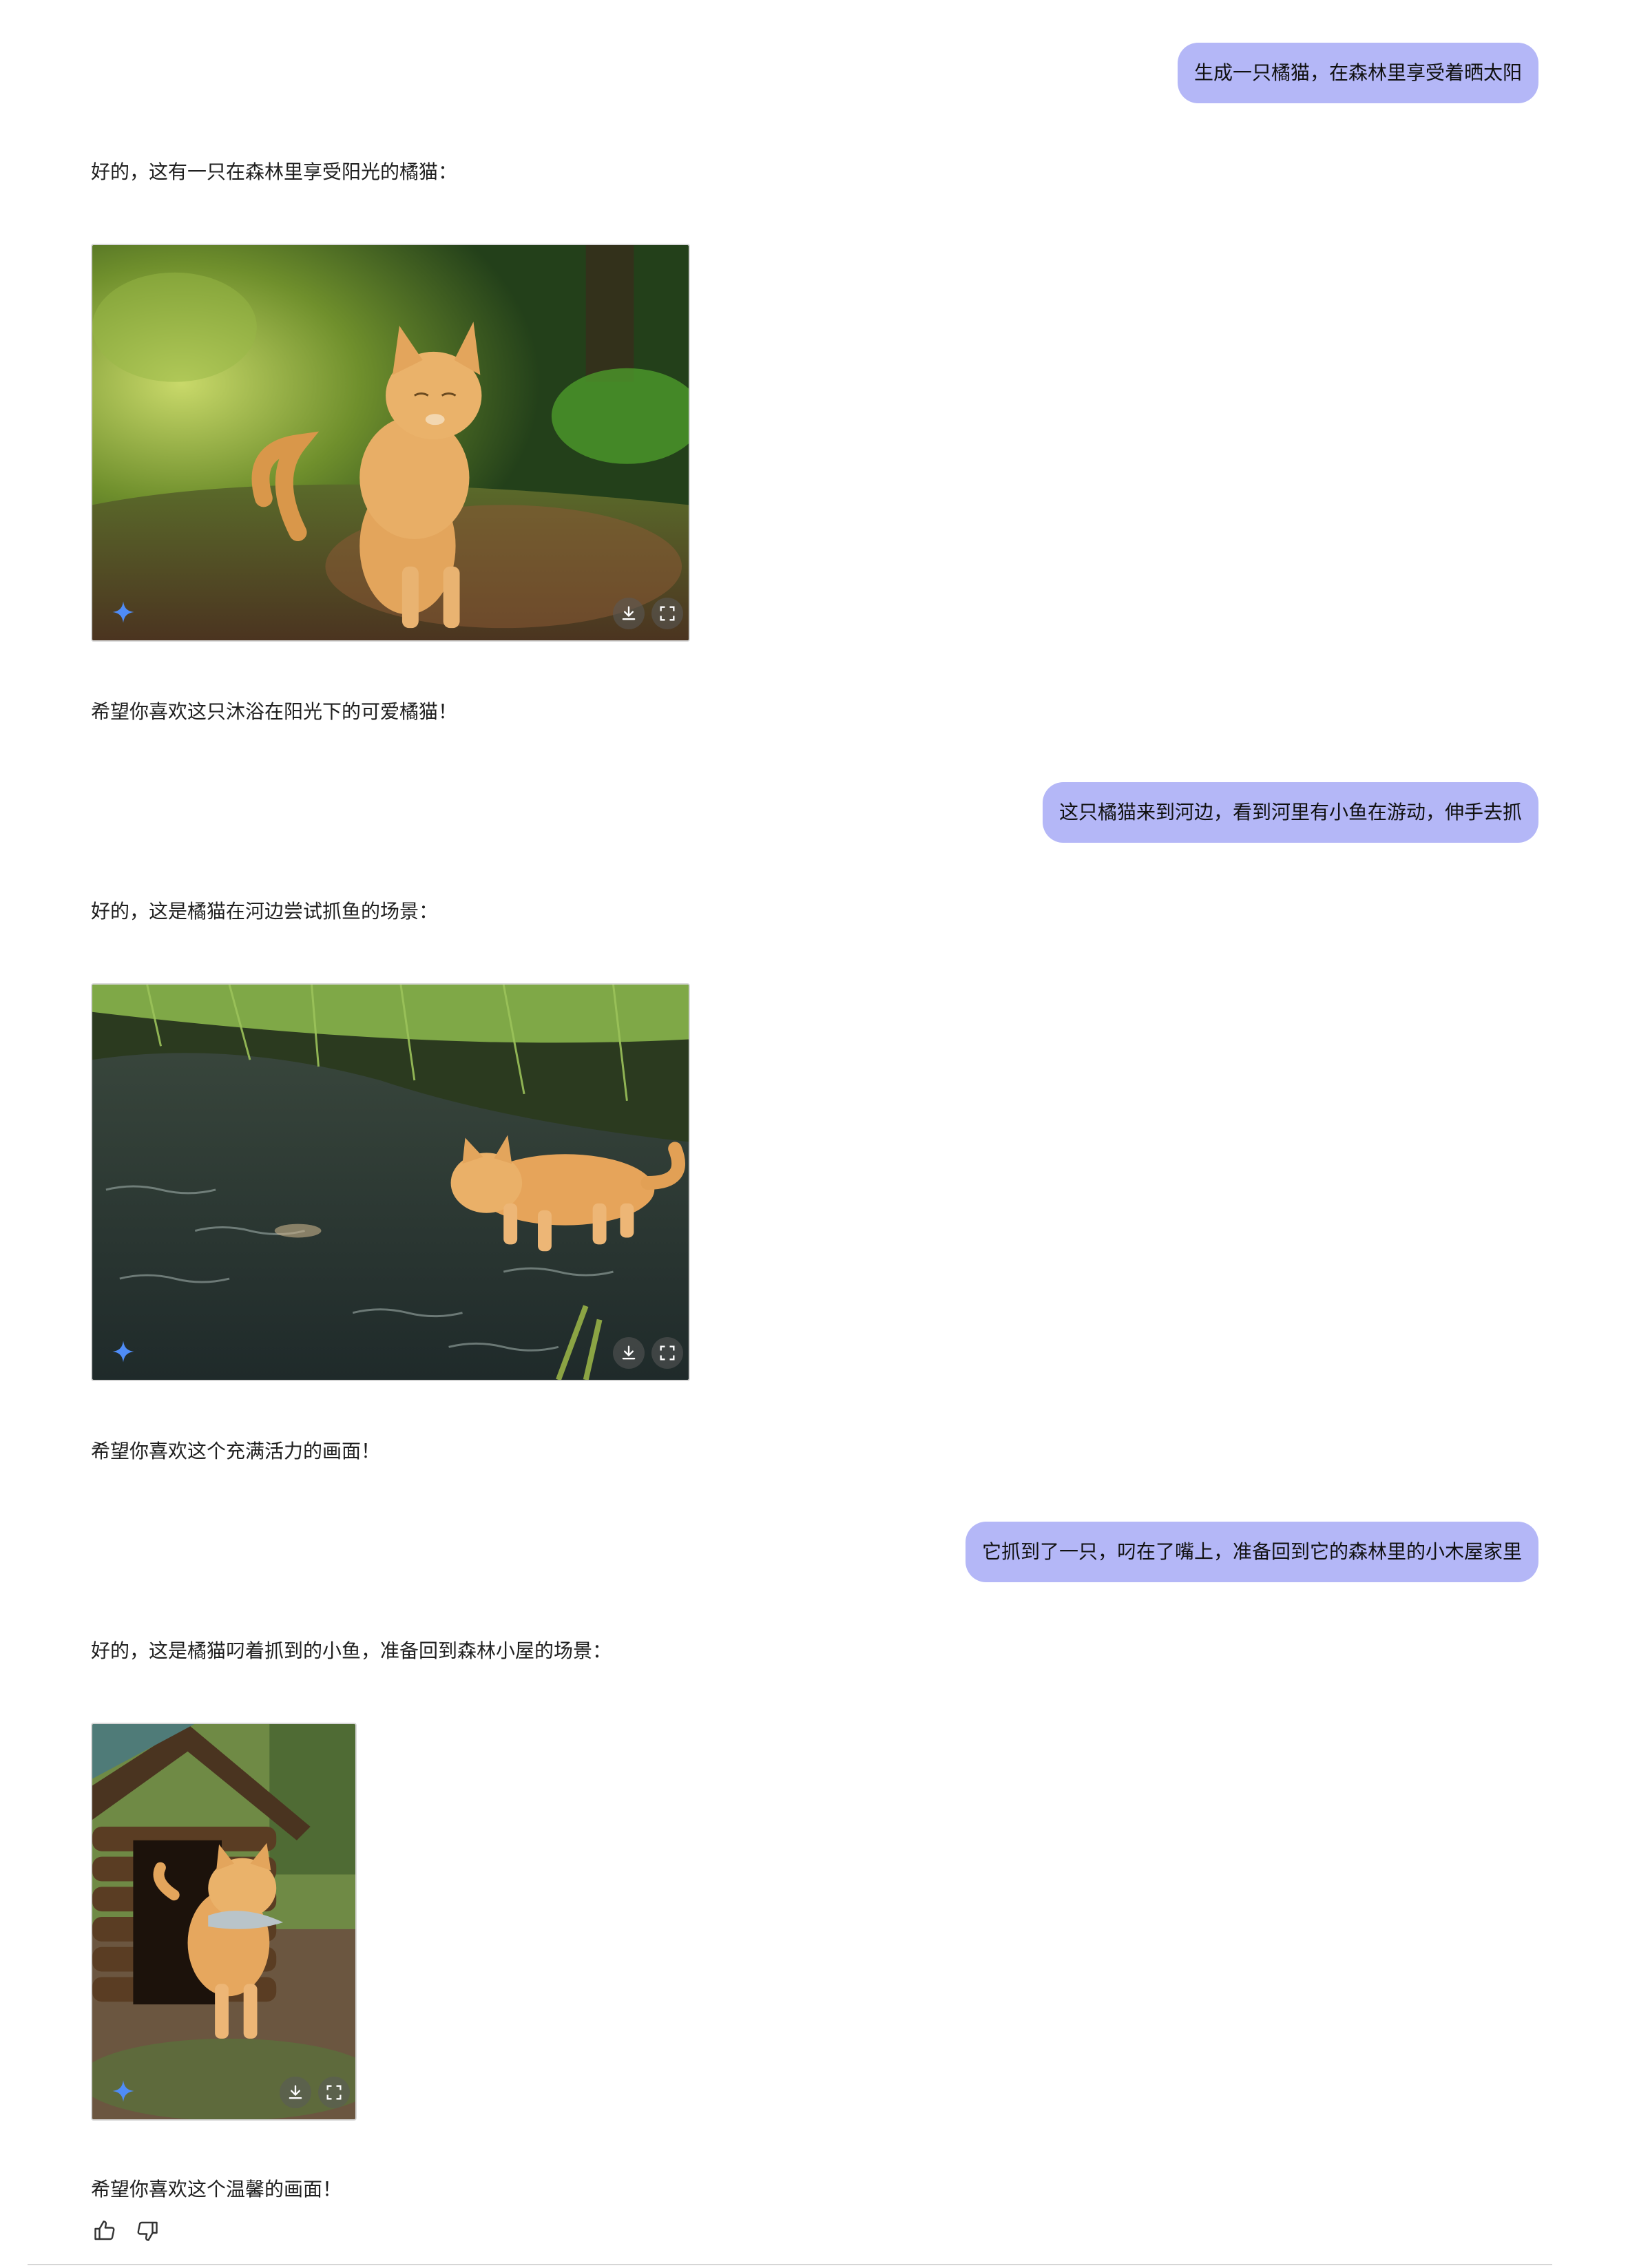  I want to click on user-message-bubble: 生成一只橘猫，在森林里享受着晒太阳, so click(1357, 73).